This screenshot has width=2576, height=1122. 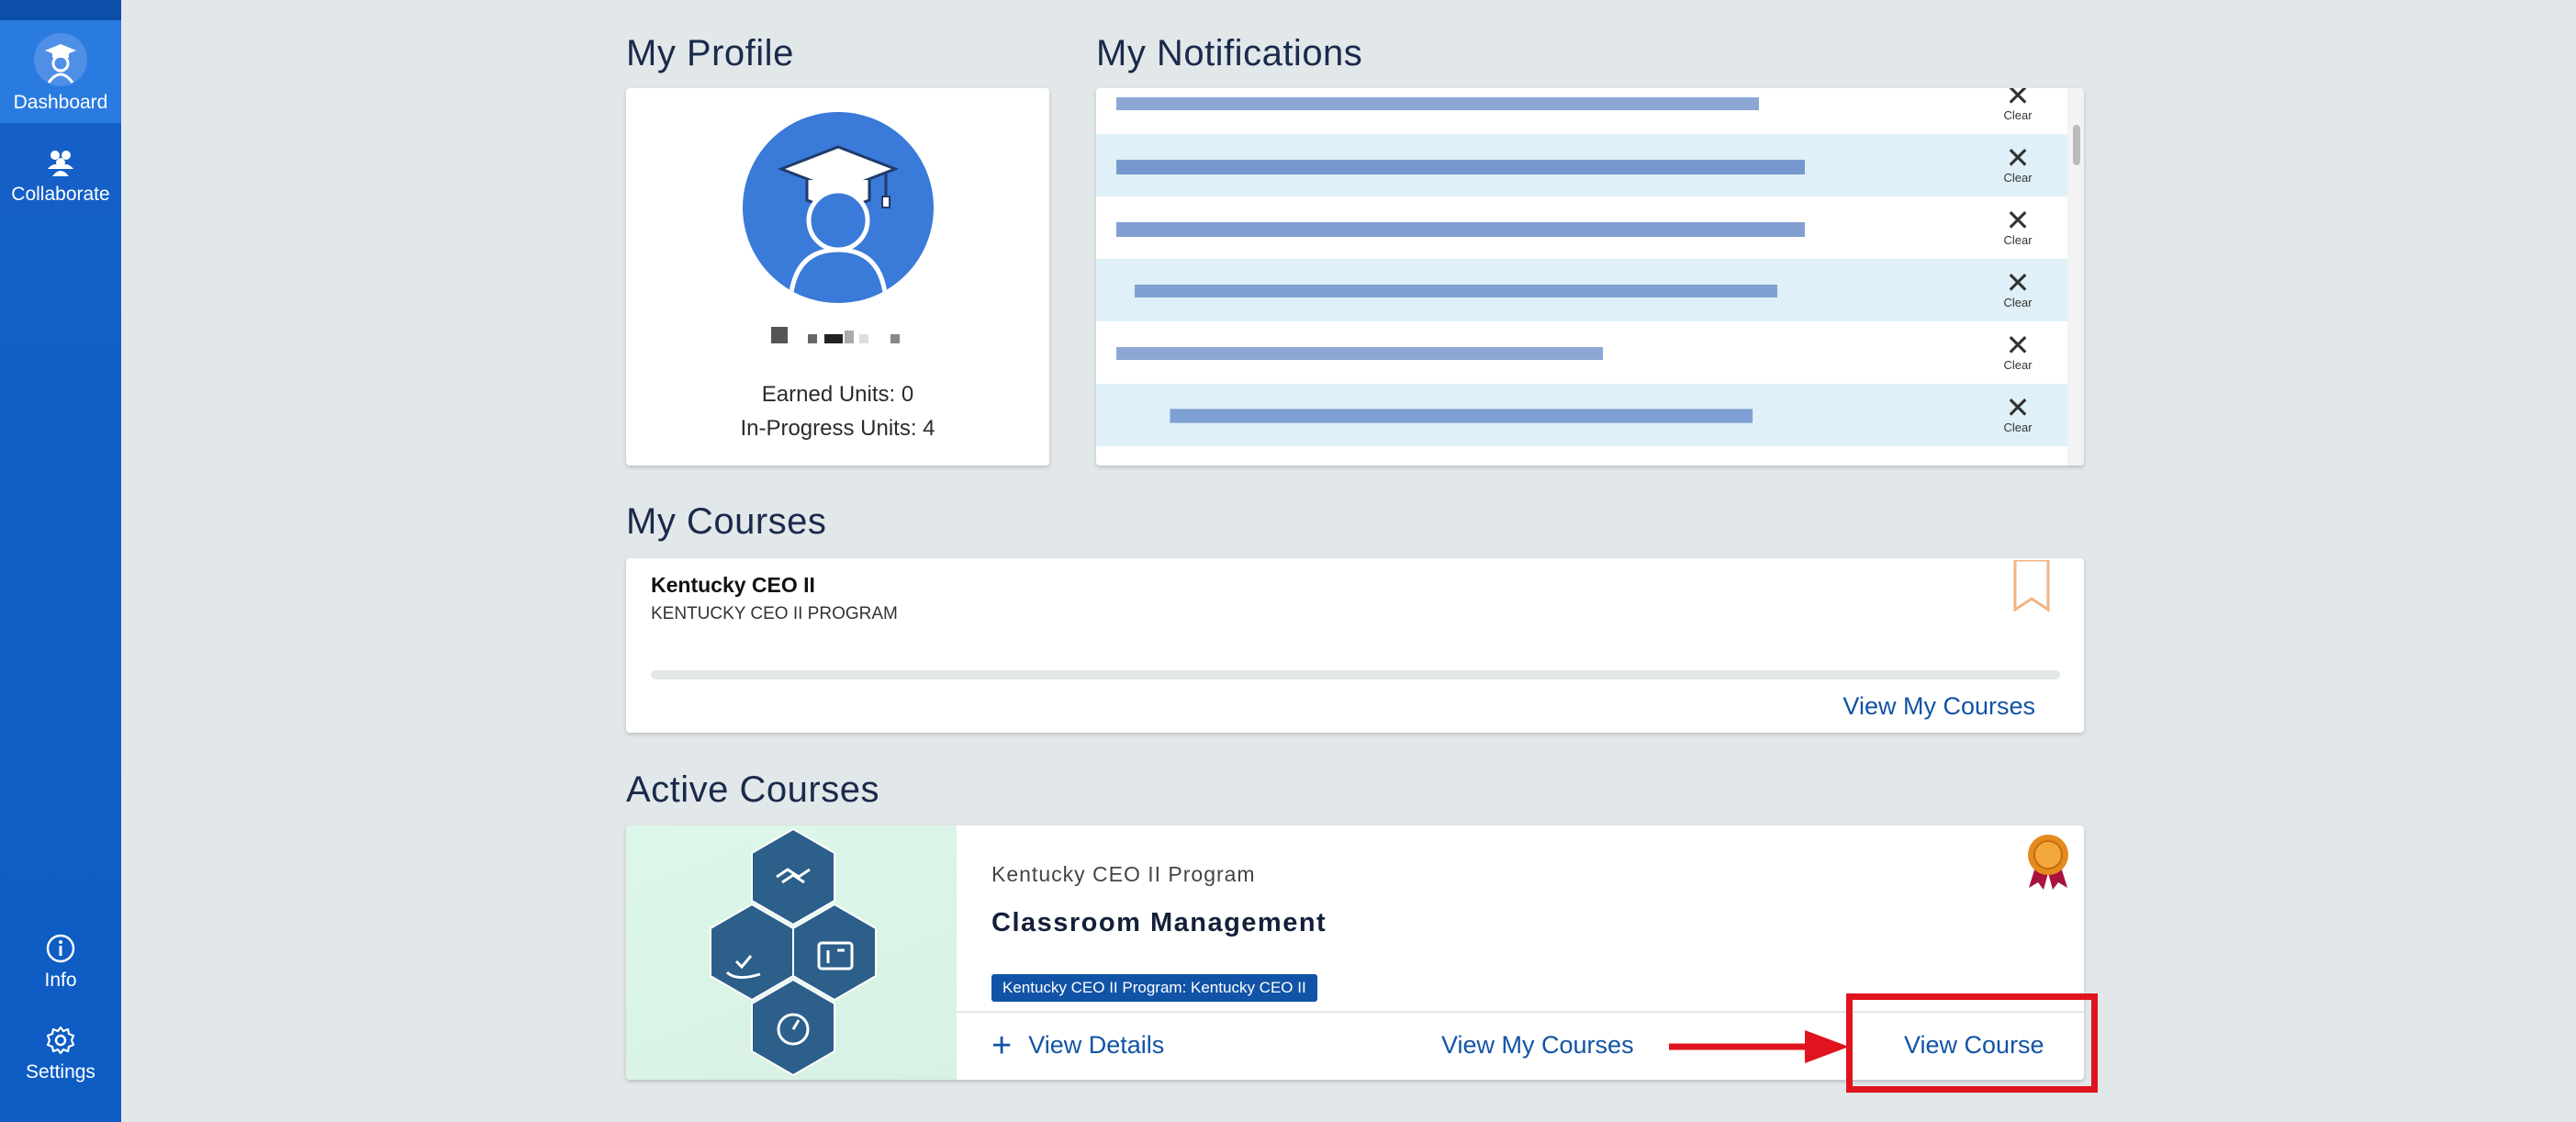 I want to click on section-title-active-courses: Active Courses, so click(x=752, y=789).